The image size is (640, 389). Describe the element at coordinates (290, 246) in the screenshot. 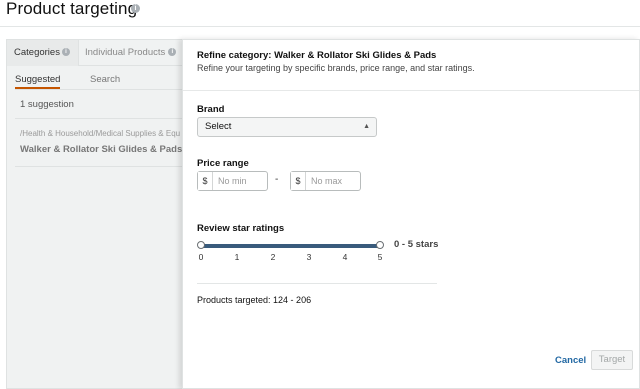

I see `rating-slider-track` at that location.